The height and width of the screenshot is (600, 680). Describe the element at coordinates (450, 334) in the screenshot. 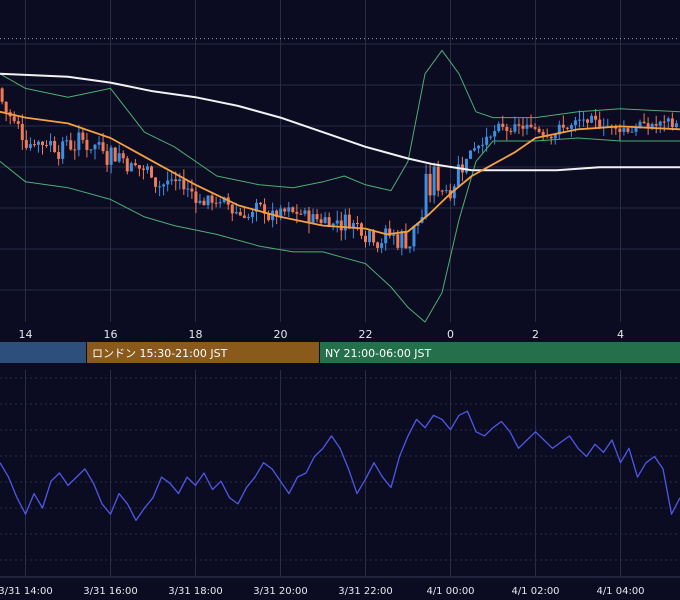

I see `price-x-tick-label: 0` at that location.